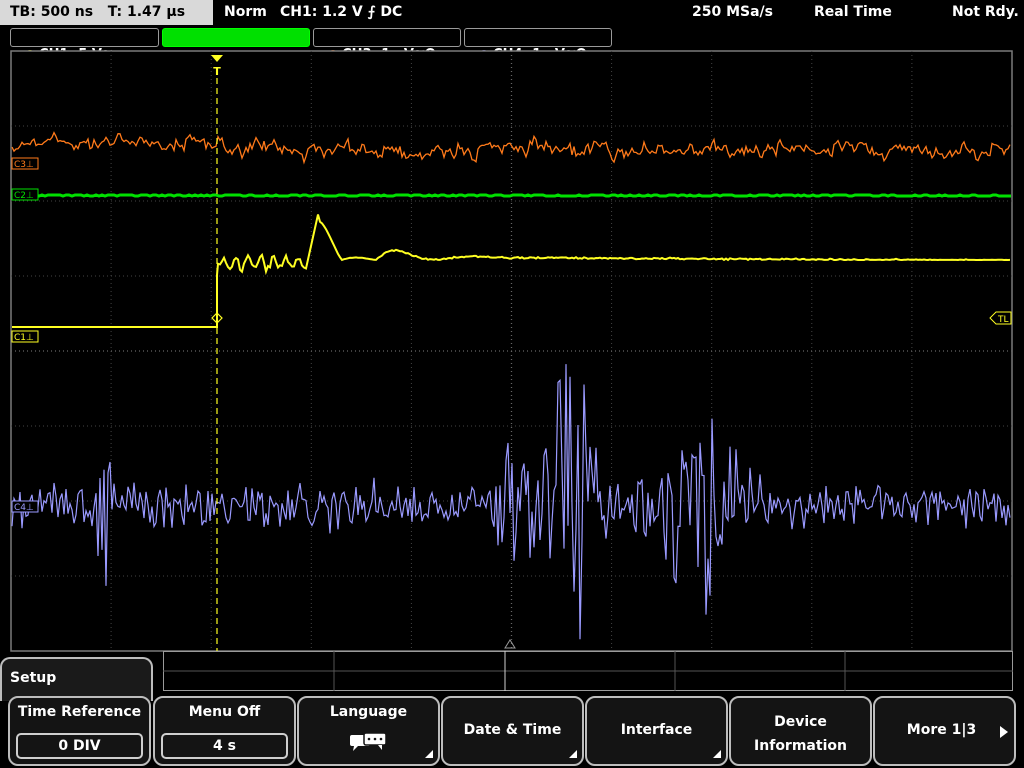 This screenshot has height=768, width=1024. What do you see at coordinates (236, 45) in the screenshot?
I see `channel-tab-ch2: CH2: 20 mV≅Ω` at bounding box center [236, 45].